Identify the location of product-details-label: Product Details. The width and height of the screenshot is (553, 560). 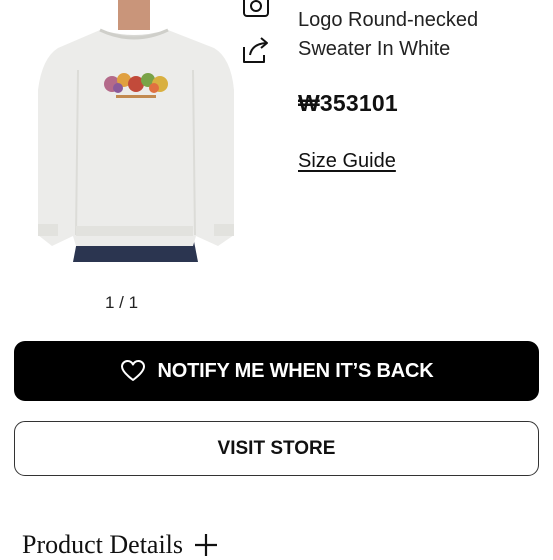
(103, 544).